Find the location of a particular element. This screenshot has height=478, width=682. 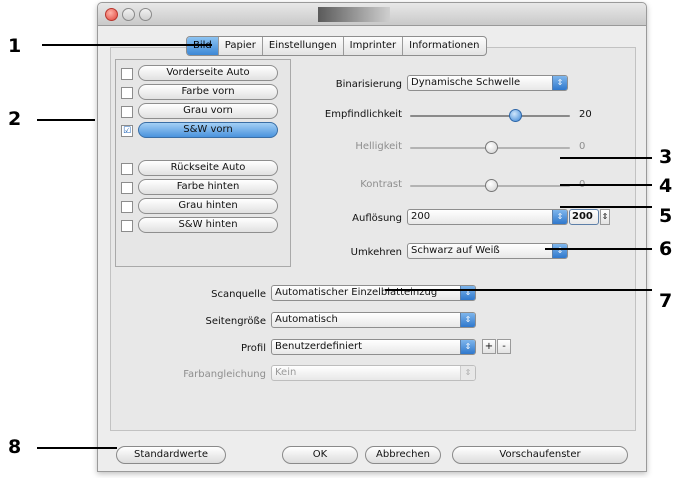

callout-2: 2 is located at coordinates (15, 119).